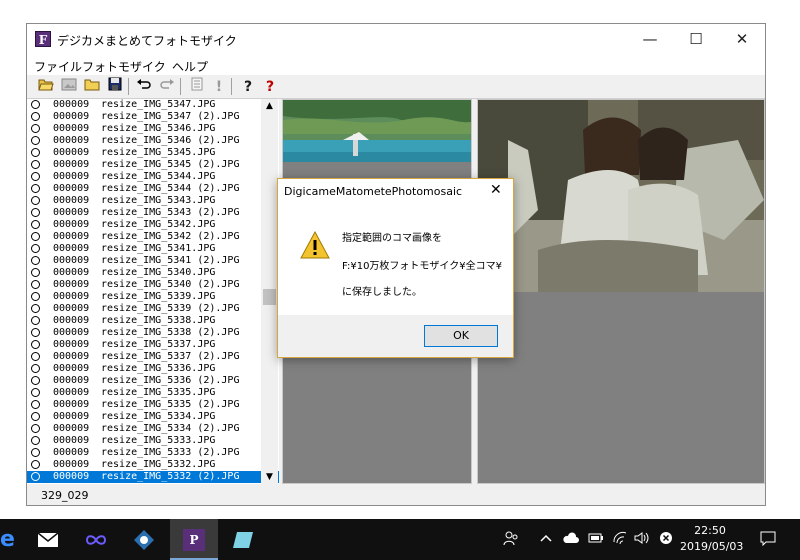 The height and width of the screenshot is (560, 800). What do you see at coordinates (153, 297) in the screenshot?
I see `list-item: 000009 resize_IMG_5339.JPG` at bounding box center [153, 297].